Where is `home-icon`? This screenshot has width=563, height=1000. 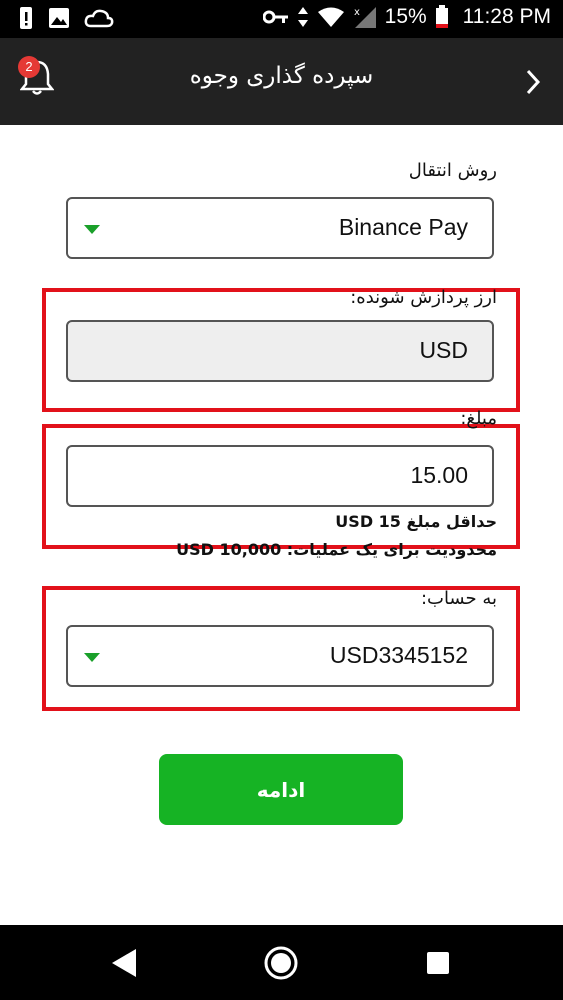 home-icon is located at coordinates (281, 963).